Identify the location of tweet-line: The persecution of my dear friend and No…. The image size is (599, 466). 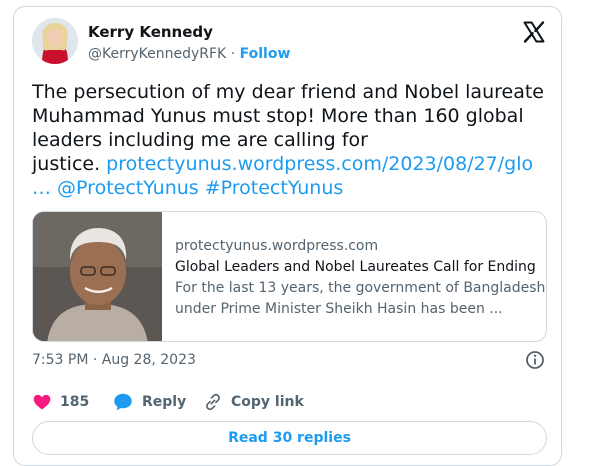
(288, 92).